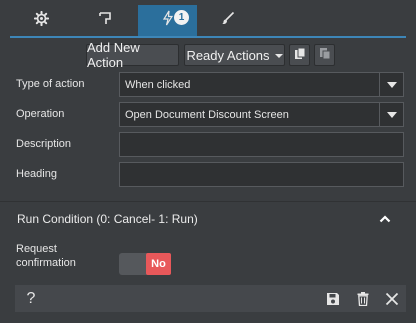  I want to click on tab-flag, so click(104, 20).